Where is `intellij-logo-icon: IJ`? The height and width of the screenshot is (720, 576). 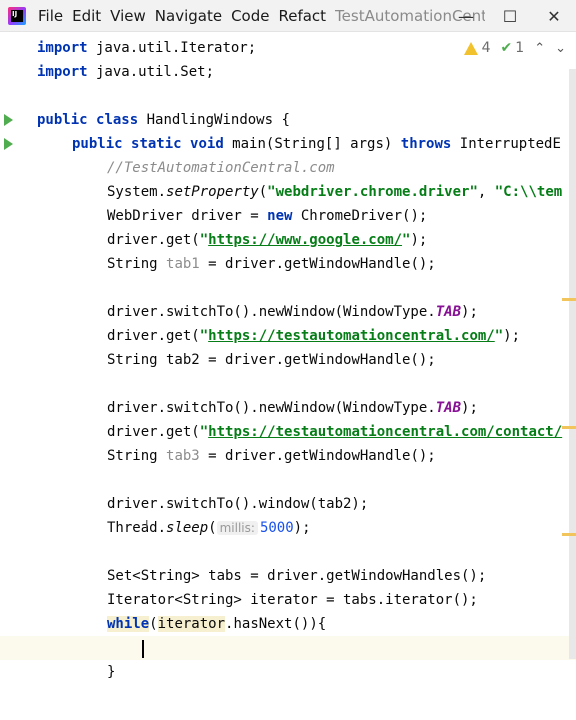 intellij-logo-icon: IJ is located at coordinates (17, 15).